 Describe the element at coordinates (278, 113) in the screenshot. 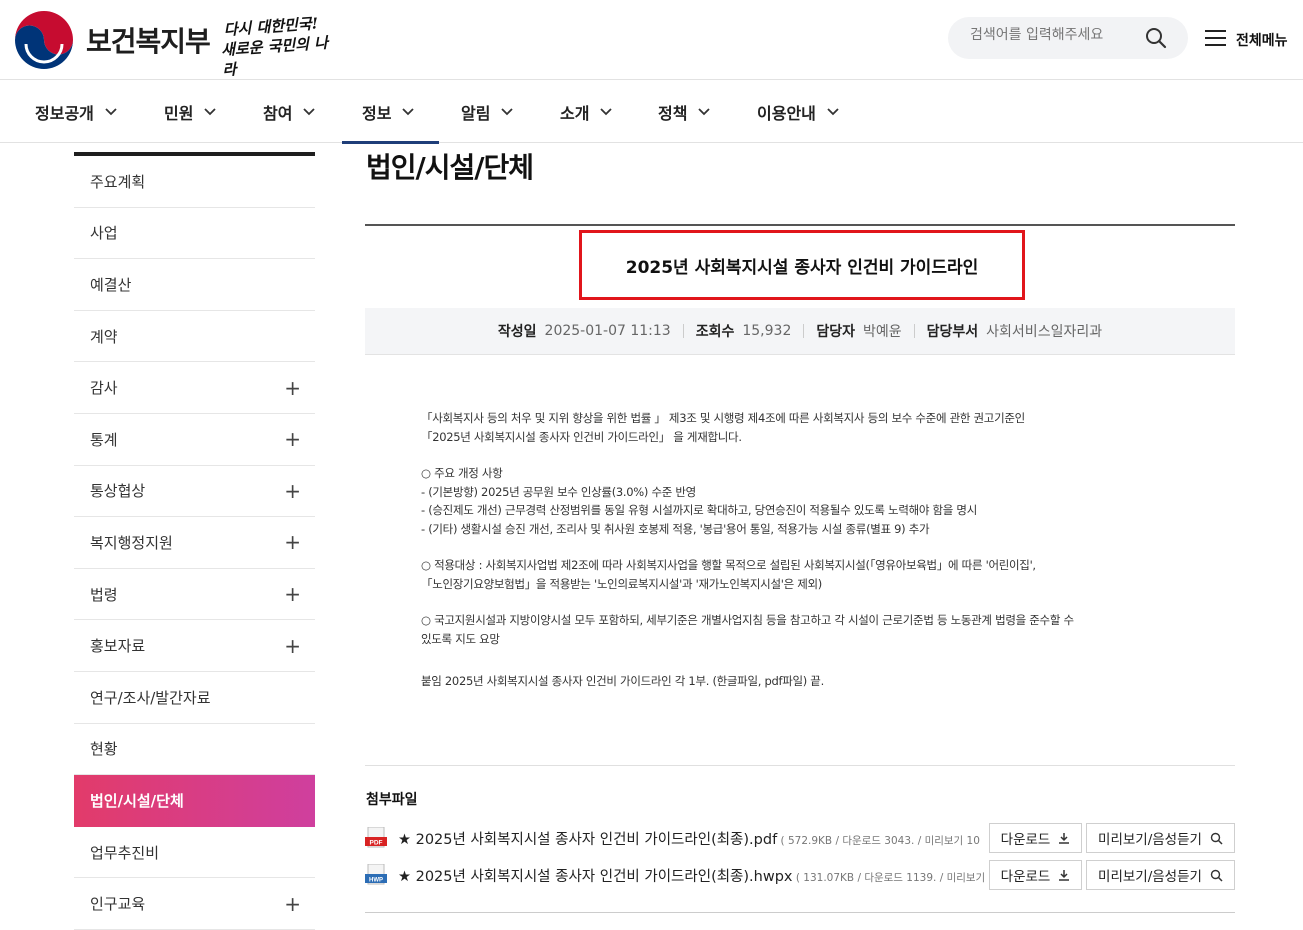

I see `nav-label: 참여` at that location.